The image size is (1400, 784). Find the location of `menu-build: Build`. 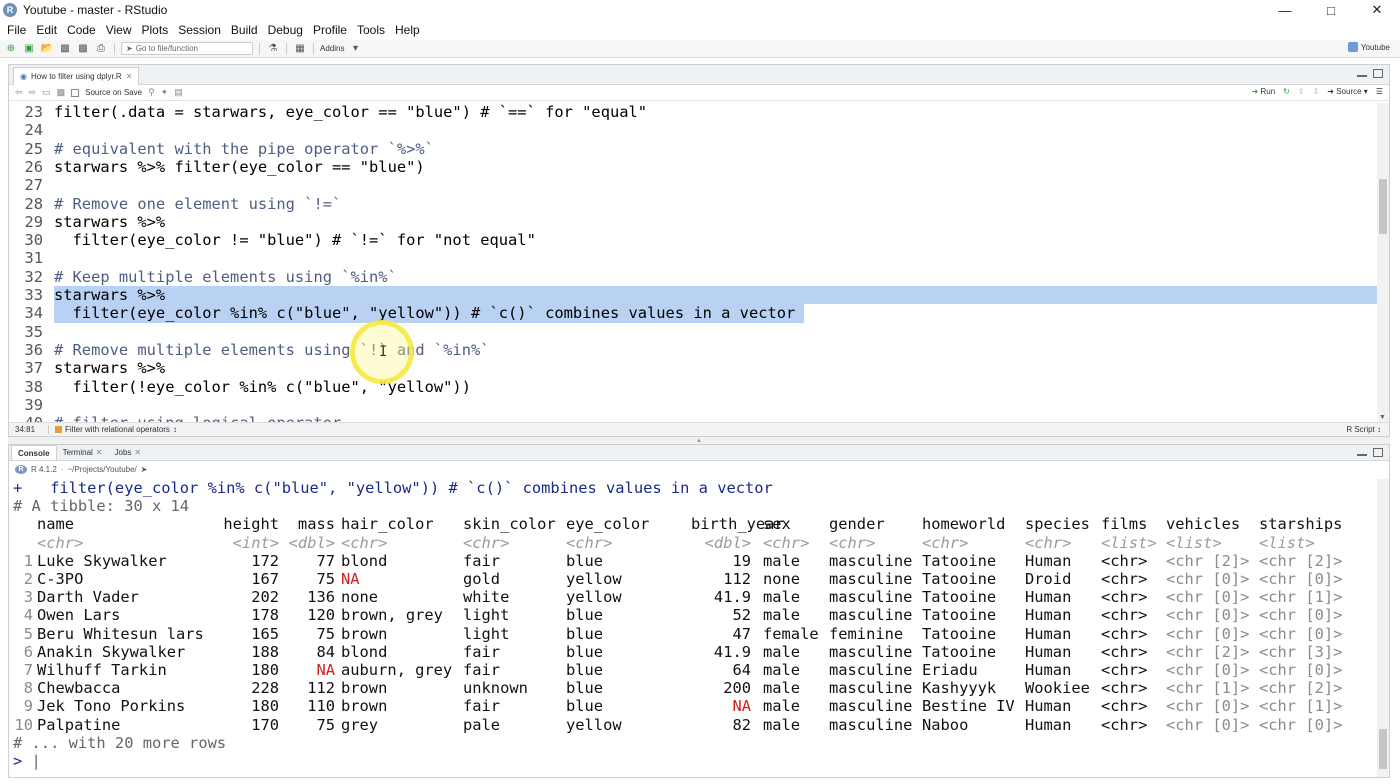

menu-build: Build is located at coordinates (244, 30).